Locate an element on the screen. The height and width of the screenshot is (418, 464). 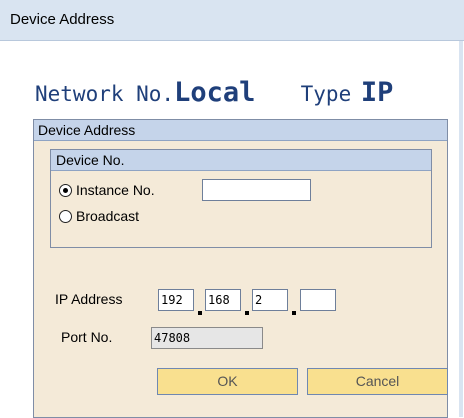
device-address-group-header: Device Address is located at coordinates (240, 130).